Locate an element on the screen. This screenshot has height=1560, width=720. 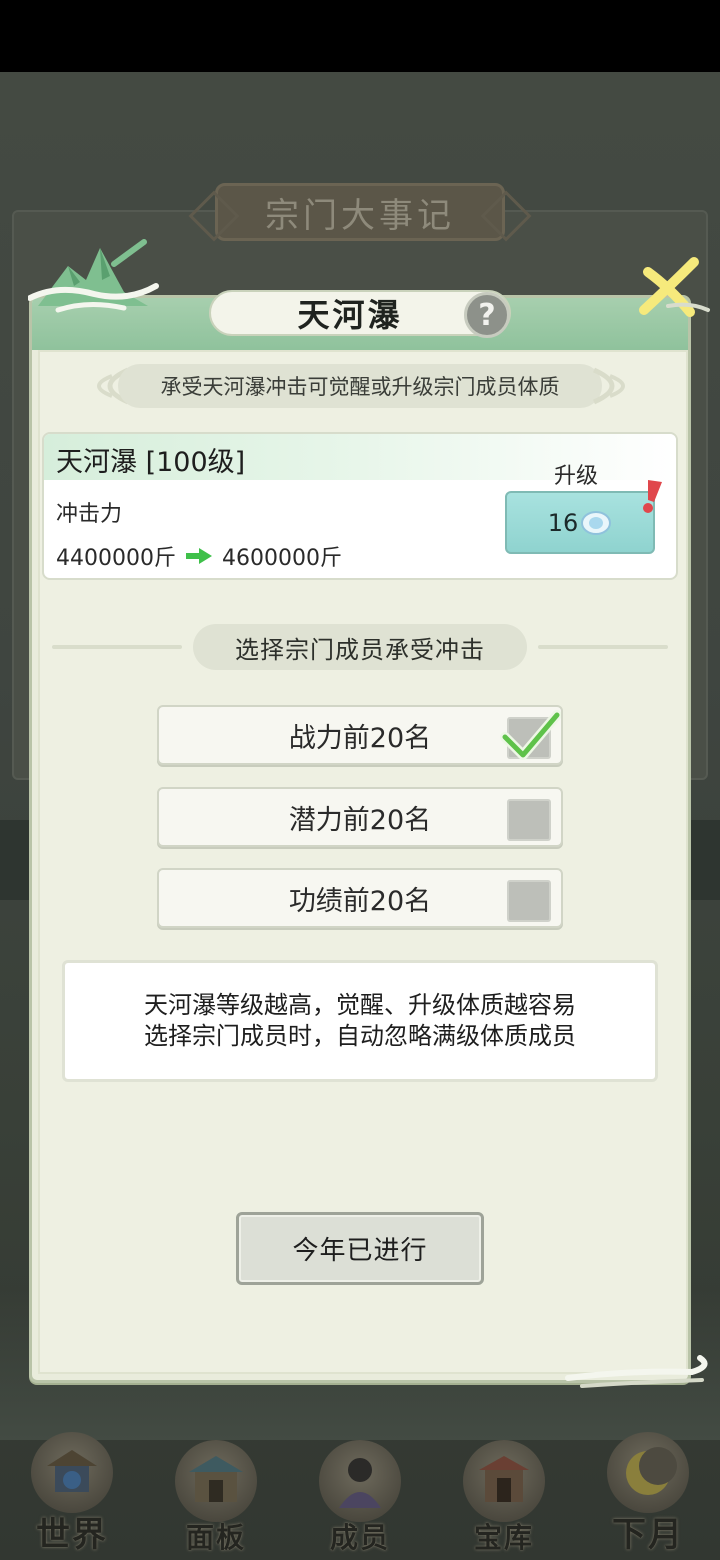
world-temple-icon is located at coordinates (72, 1472).